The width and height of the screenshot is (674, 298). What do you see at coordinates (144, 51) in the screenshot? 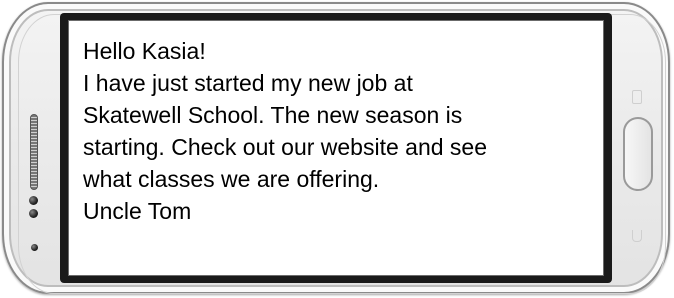
I see `message-line: Hello Kasia!` at bounding box center [144, 51].